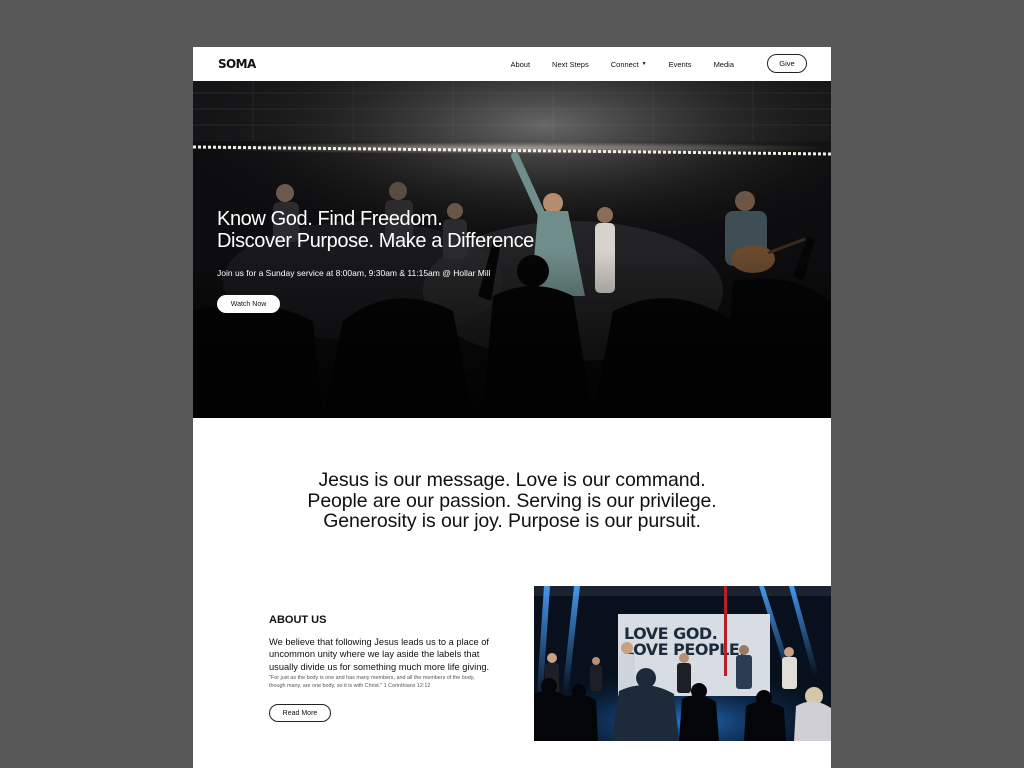 This screenshot has width=1024, height=768. I want to click on nav-item-label: Next Steps, so click(570, 64).